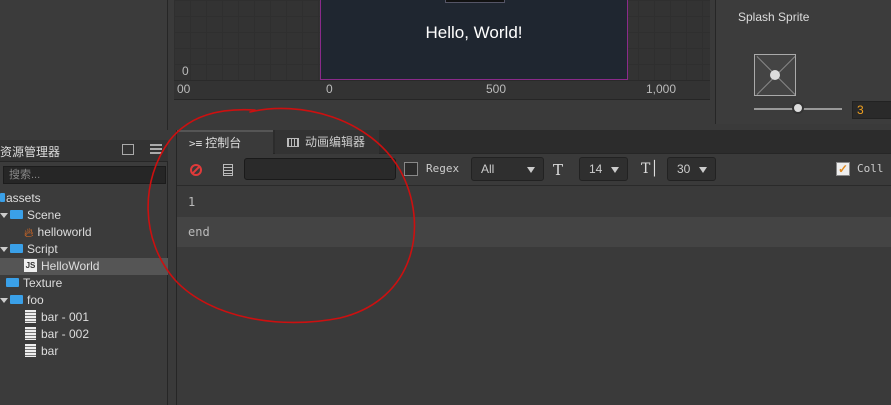  I want to click on select-value: All, so click(488, 169).